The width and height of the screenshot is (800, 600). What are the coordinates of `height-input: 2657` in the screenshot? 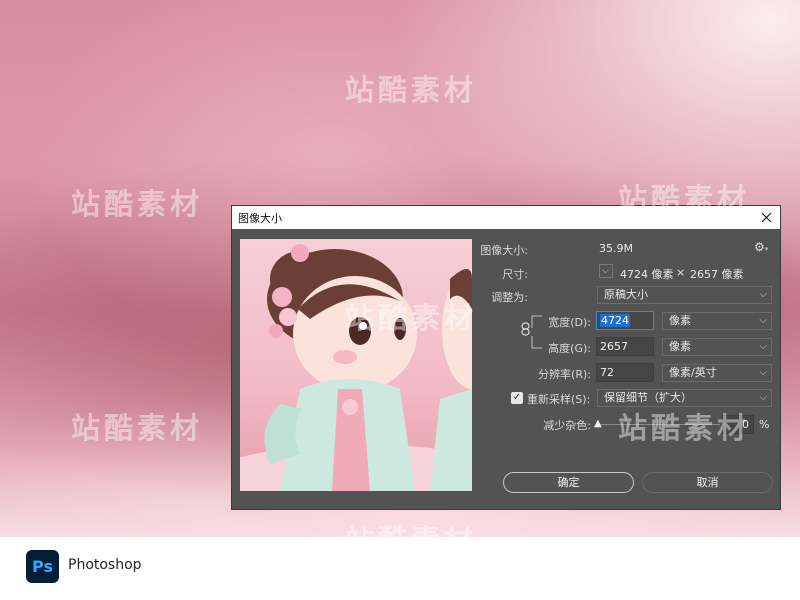 It's located at (625, 346).